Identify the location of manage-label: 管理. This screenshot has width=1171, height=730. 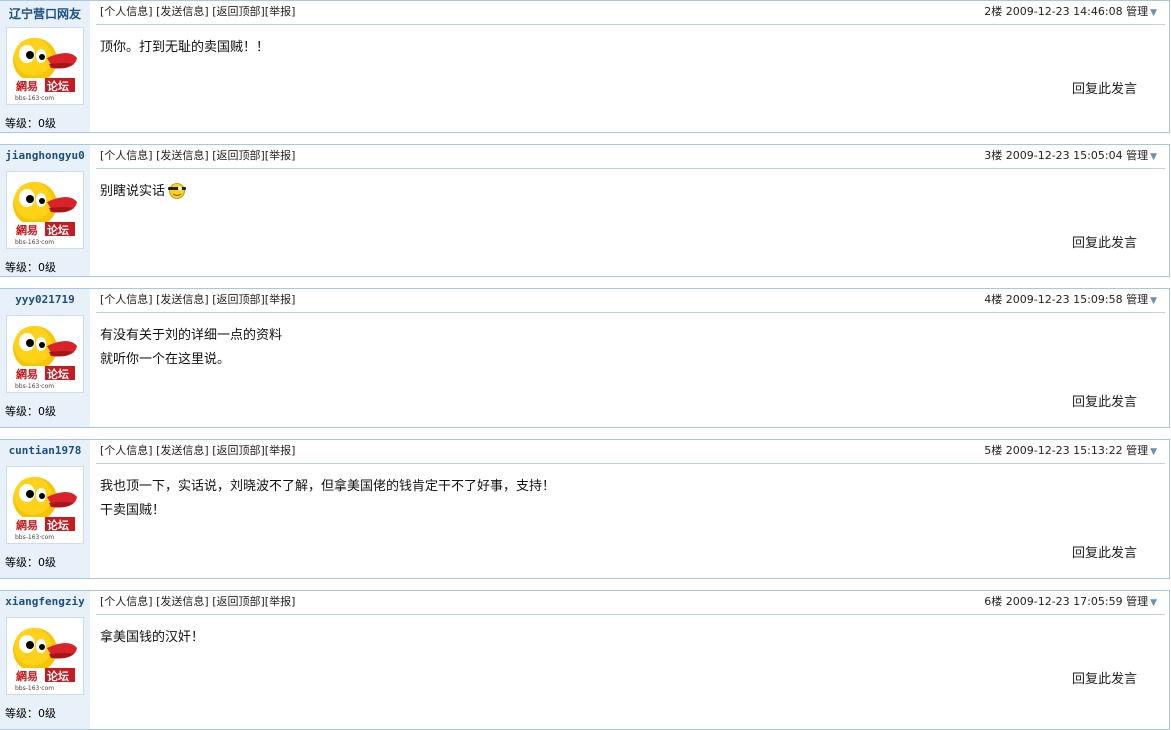
(1137, 601).